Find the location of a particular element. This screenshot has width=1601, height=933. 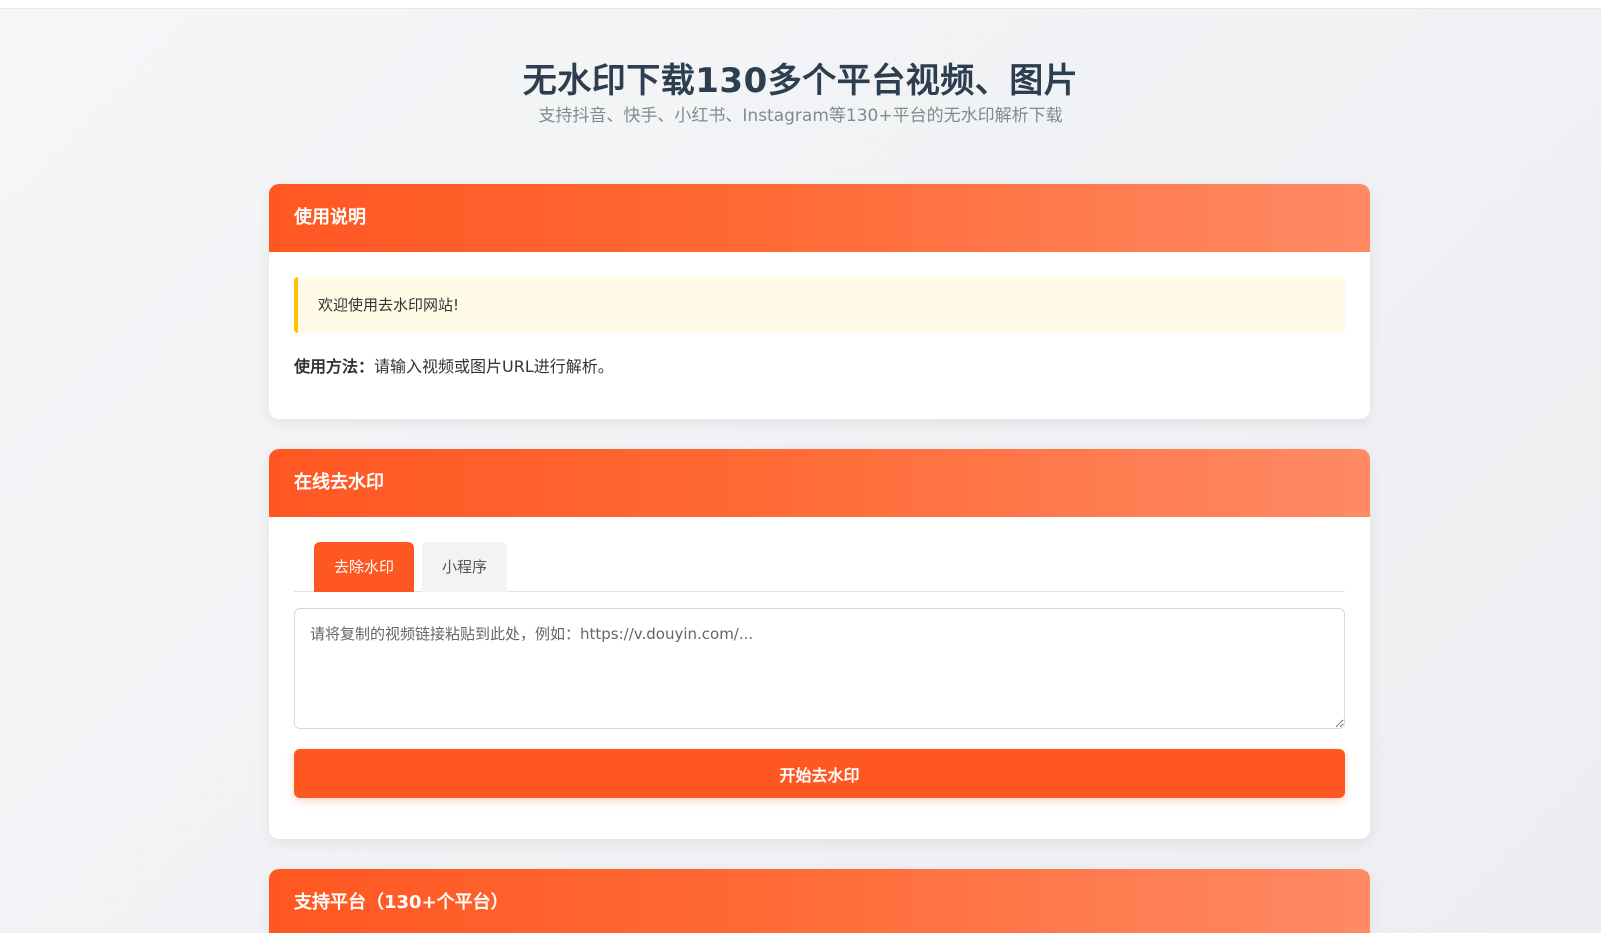

page-title: 无水印下载130多个平台视频、图片 is located at coordinates (800, 81).